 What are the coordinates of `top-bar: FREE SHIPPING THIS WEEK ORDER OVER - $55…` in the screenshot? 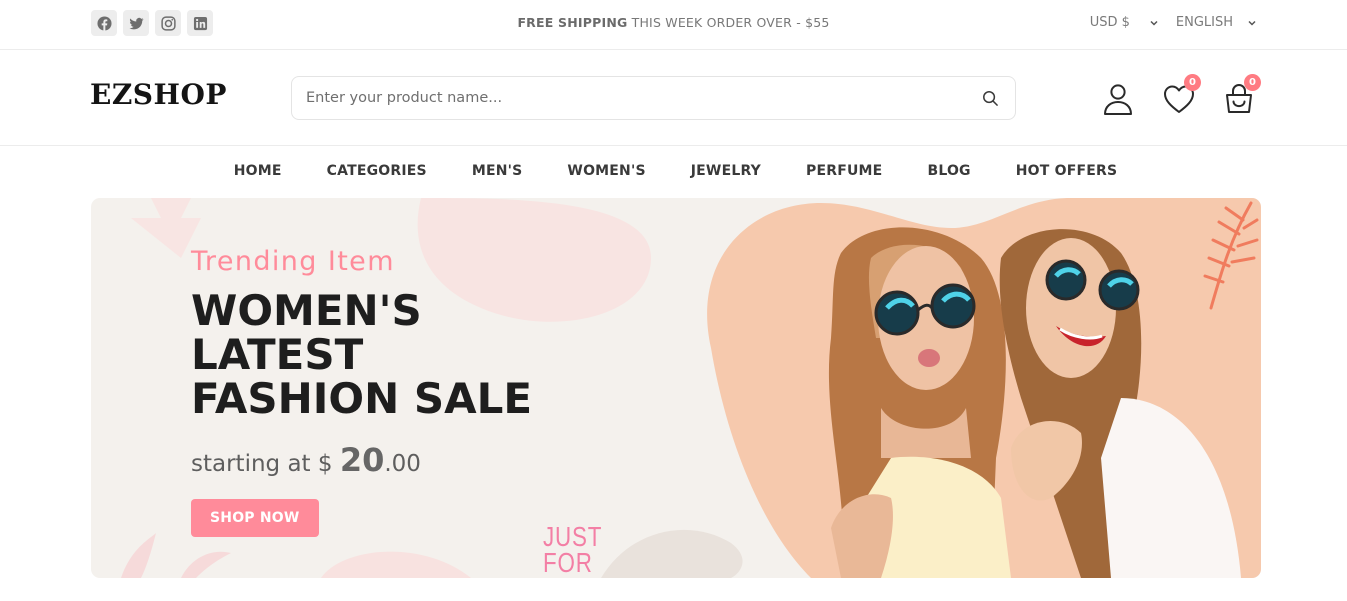 It's located at (673, 25).